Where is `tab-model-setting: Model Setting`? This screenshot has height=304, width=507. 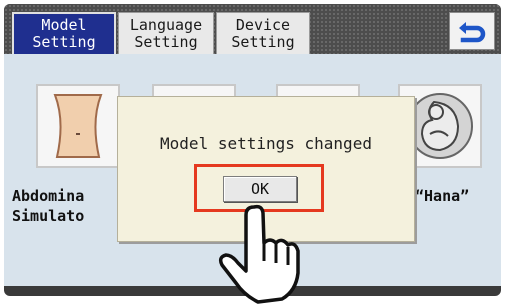 tab-model-setting: Model Setting is located at coordinates (64, 33).